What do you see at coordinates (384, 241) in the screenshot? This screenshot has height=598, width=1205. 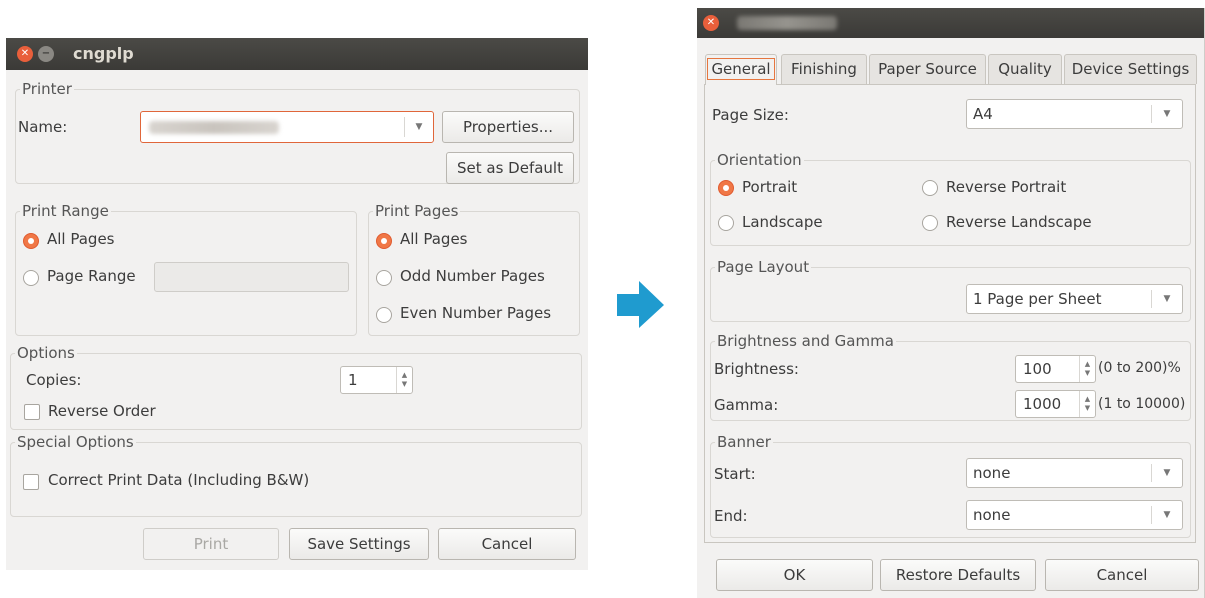 I see `print-pages-all-pages-radio` at bounding box center [384, 241].